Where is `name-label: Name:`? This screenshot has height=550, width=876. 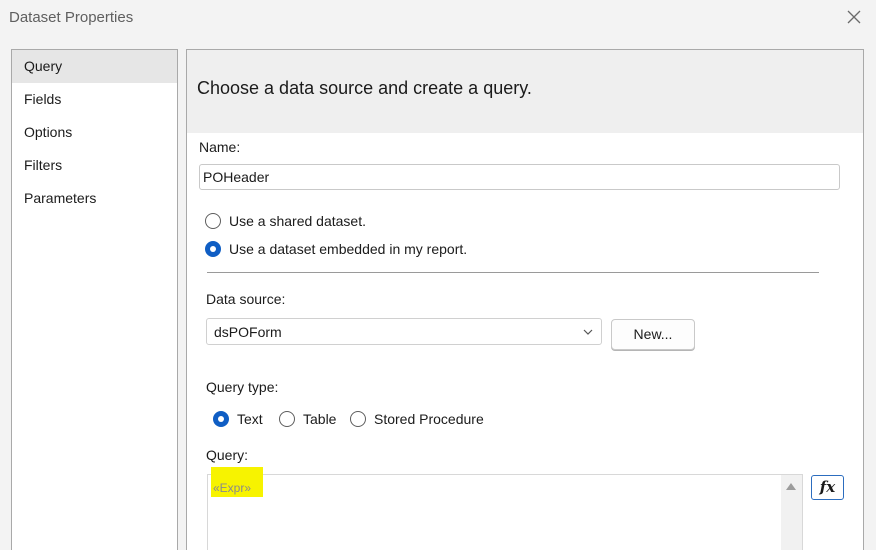
name-label: Name: is located at coordinates (220, 147).